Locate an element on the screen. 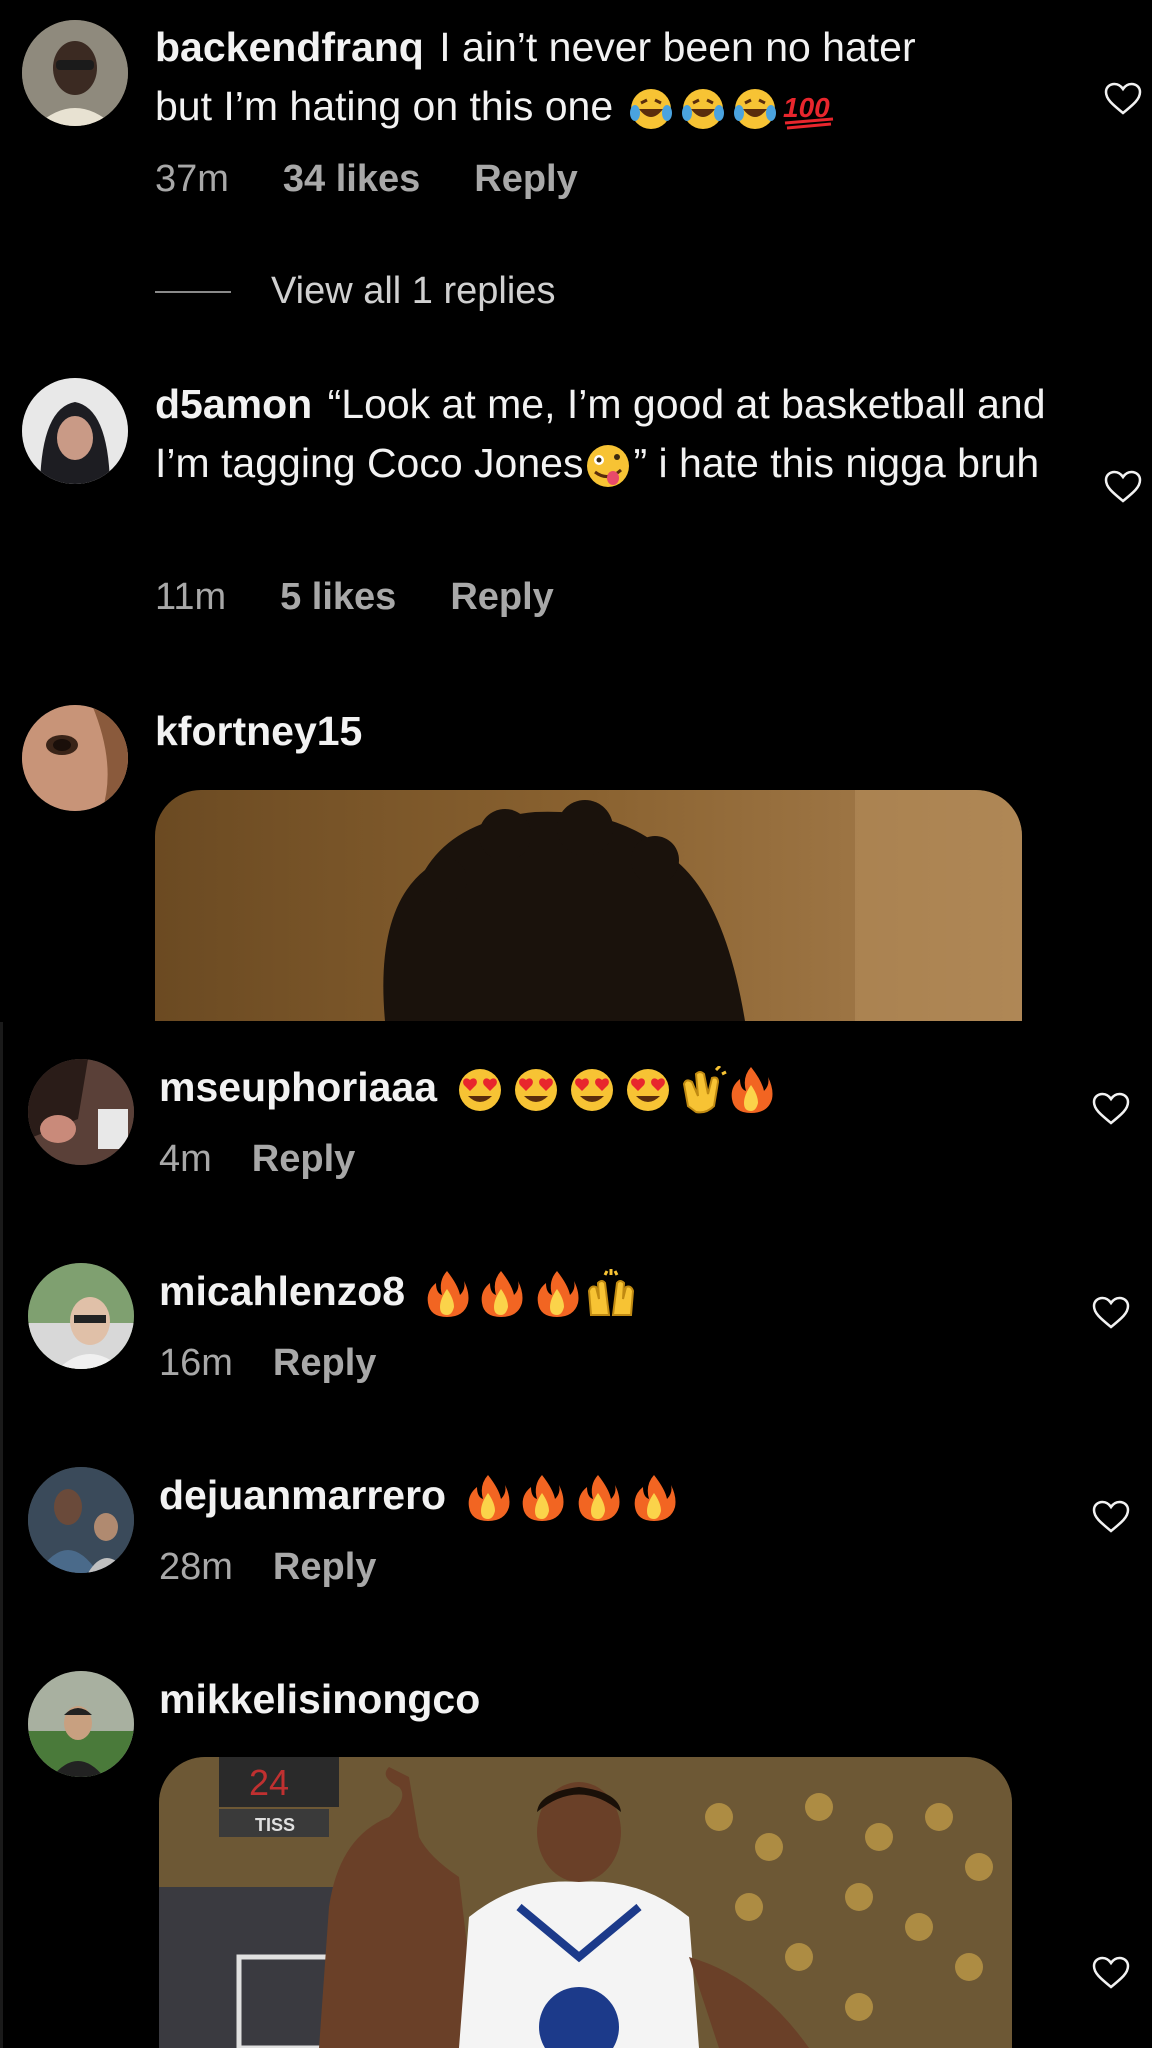 The image size is (1152, 2048). comment-text-end: ” i hate this nigga bruh is located at coordinates (836, 463).